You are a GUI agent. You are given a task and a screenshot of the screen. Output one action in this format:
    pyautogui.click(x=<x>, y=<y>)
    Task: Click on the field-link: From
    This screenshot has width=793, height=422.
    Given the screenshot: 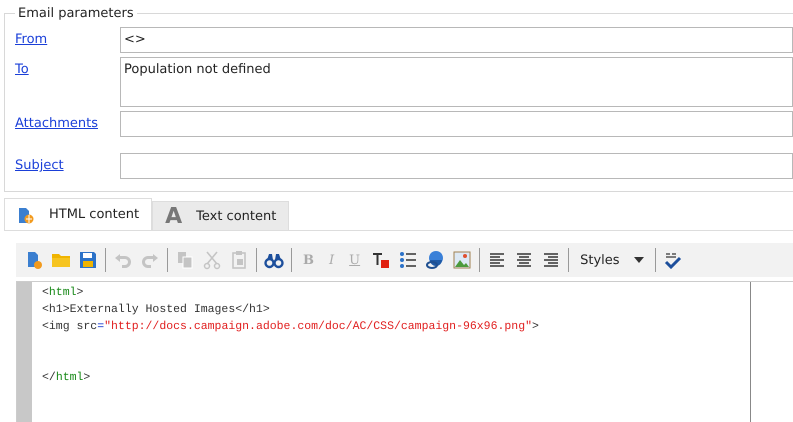 What is the action you would take?
    pyautogui.click(x=67, y=37)
    